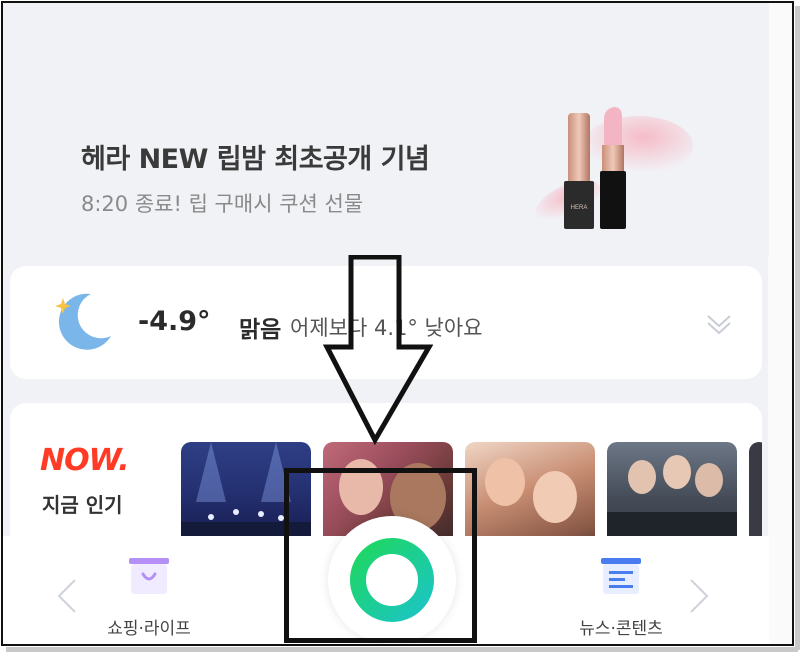 The image size is (801, 653). I want to click on nav-news-content: 뉴스·콘텐츠, so click(621, 595).